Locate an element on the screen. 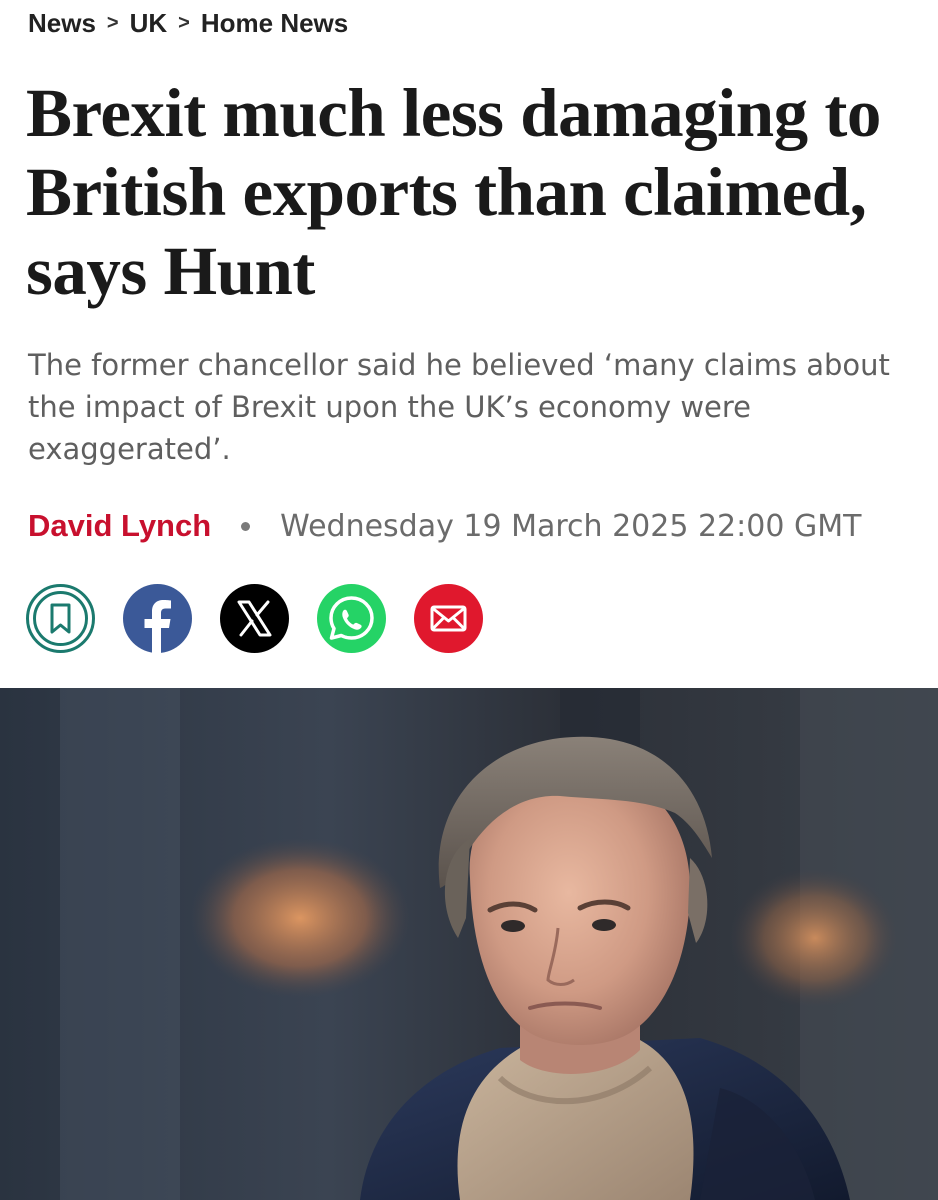 This screenshot has width=938, height=1200. byline-separator-dot is located at coordinates (246, 526).